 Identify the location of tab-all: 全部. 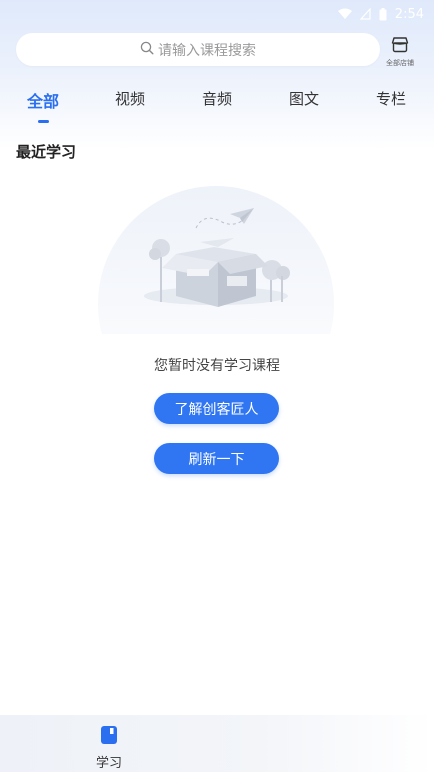
(43, 100).